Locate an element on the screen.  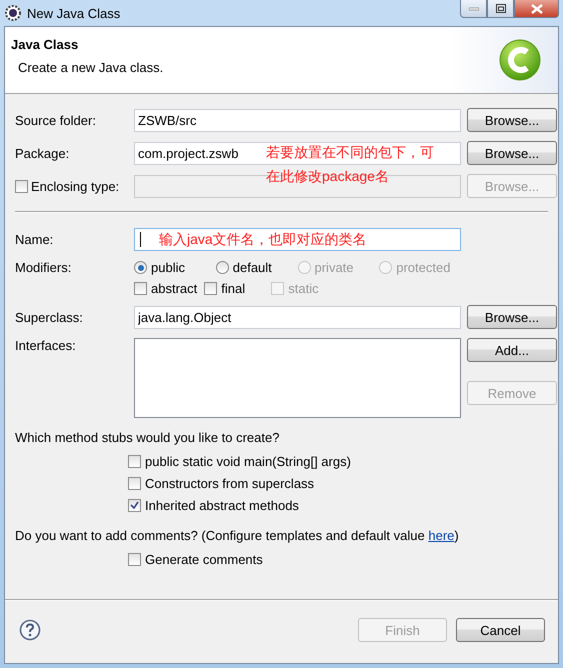
name-field: 输入java文件名，也即对应的类名 is located at coordinates (297, 239).